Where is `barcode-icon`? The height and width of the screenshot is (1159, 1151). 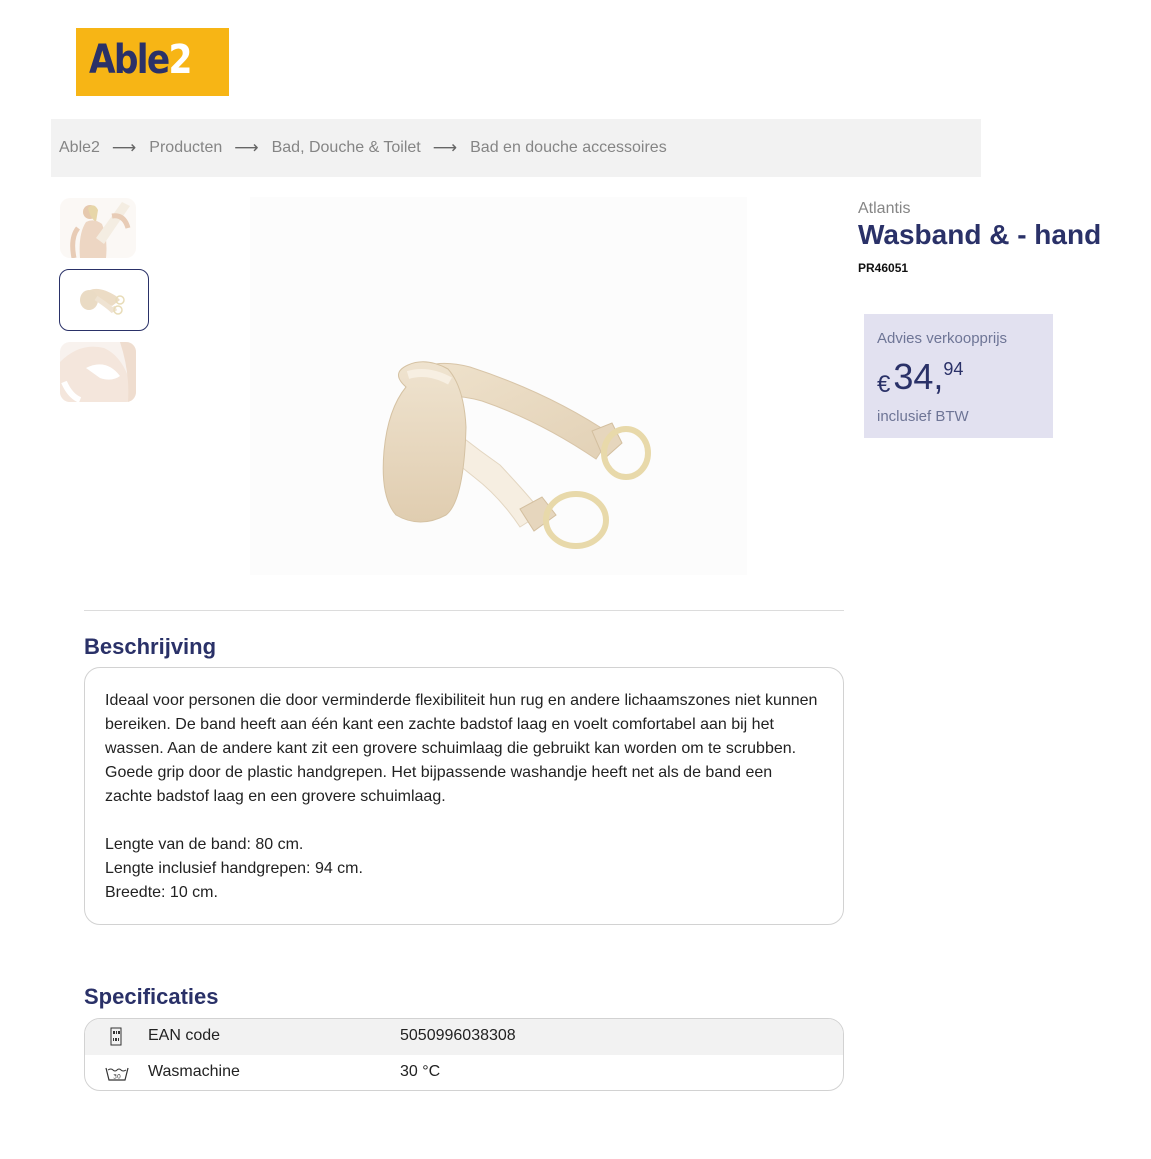
barcode-icon is located at coordinates (117, 1037).